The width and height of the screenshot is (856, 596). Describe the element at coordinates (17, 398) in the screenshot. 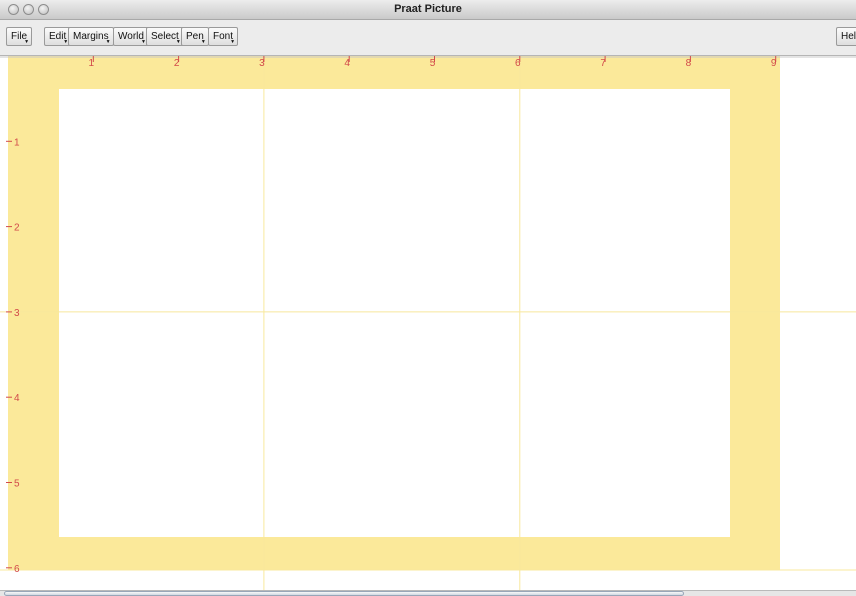

I see `y-tick-label: 4` at that location.